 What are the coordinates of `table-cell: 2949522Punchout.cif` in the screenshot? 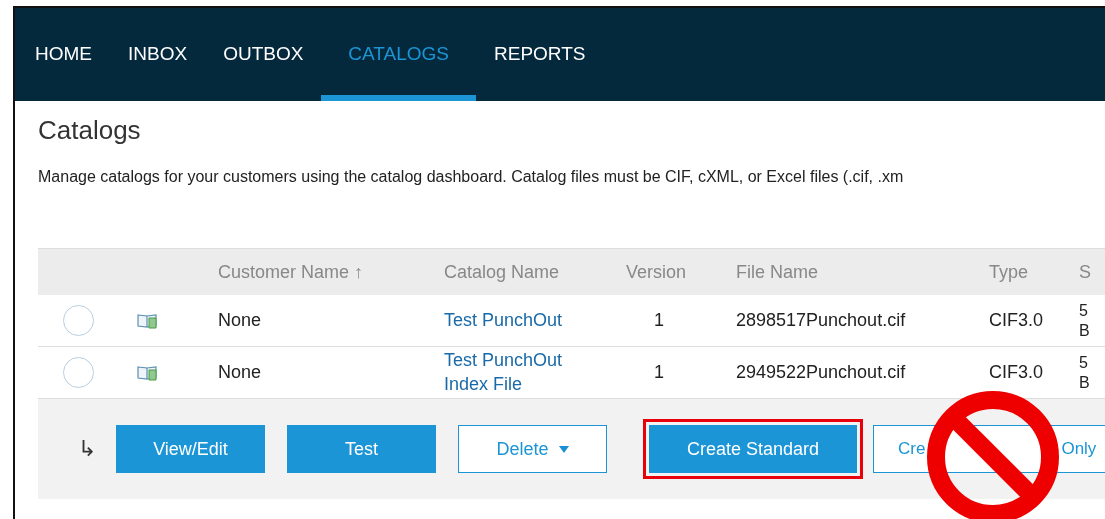 It's located at (821, 372).